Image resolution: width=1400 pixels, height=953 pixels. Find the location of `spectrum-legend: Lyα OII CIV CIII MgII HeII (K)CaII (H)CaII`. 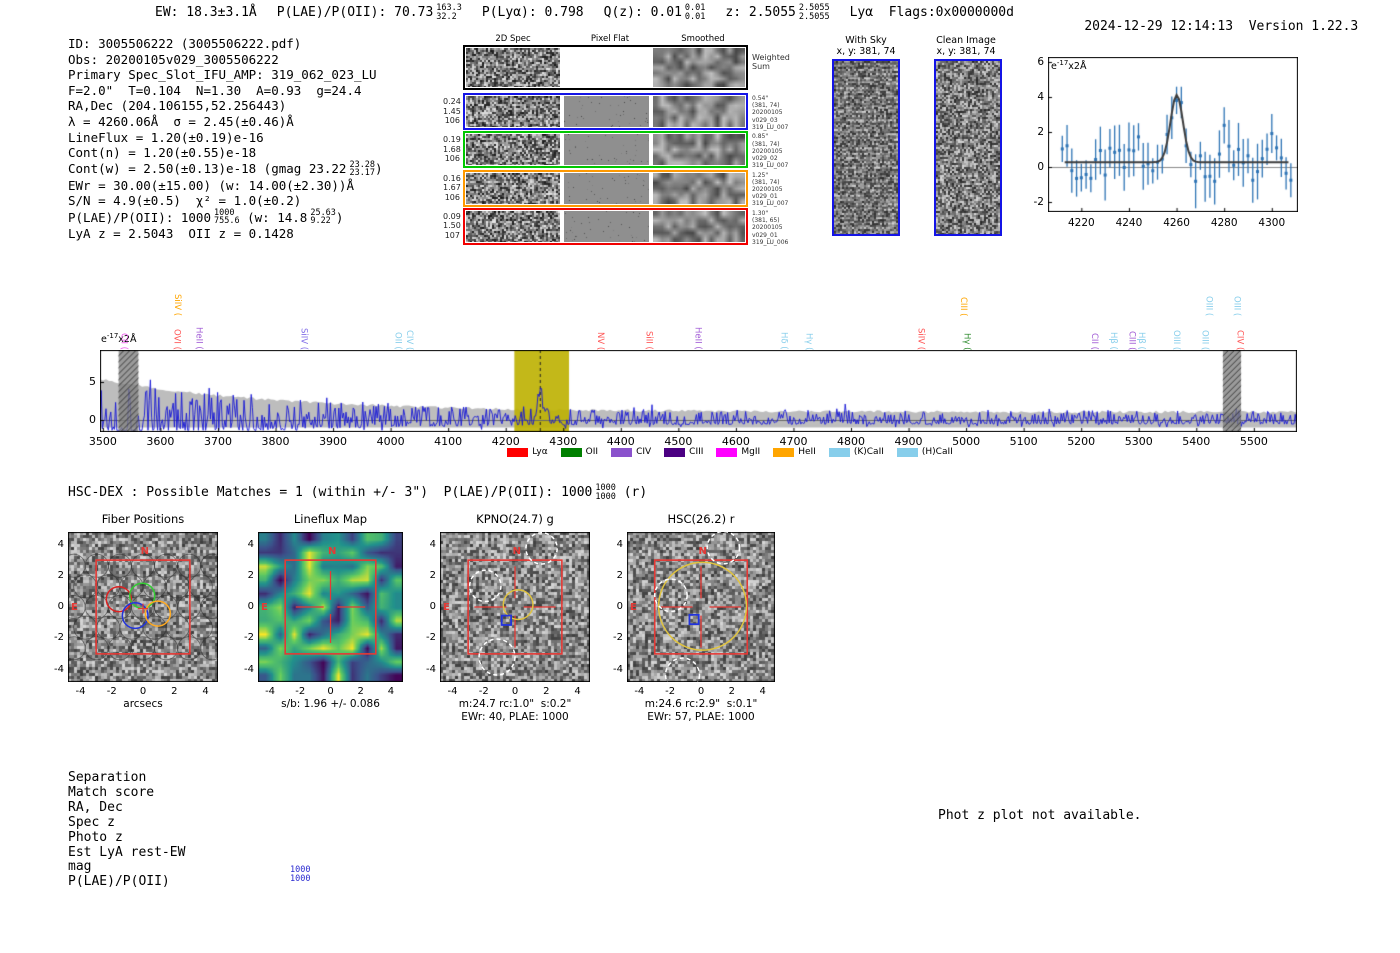

spectrum-legend: Lyα OII CIV CIII MgII HeII (K)CaII (H)CaII is located at coordinates (730, 452).